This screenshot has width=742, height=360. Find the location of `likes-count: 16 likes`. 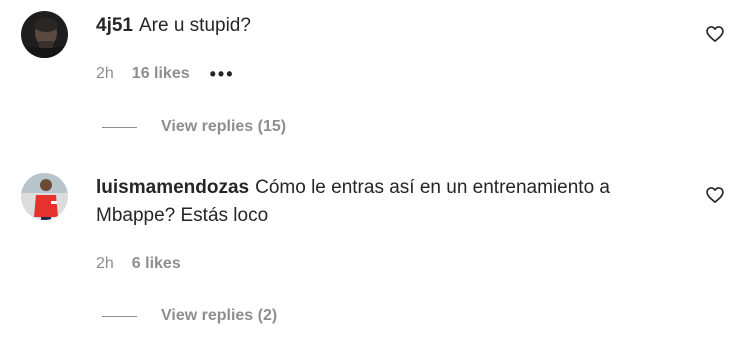

likes-count: 16 likes is located at coordinates (161, 74).